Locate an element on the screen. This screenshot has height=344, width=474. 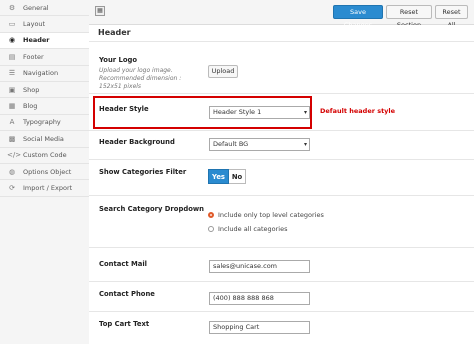
sidebar-item-options-object: ◍ Options Object is located at coordinates (44, 172).